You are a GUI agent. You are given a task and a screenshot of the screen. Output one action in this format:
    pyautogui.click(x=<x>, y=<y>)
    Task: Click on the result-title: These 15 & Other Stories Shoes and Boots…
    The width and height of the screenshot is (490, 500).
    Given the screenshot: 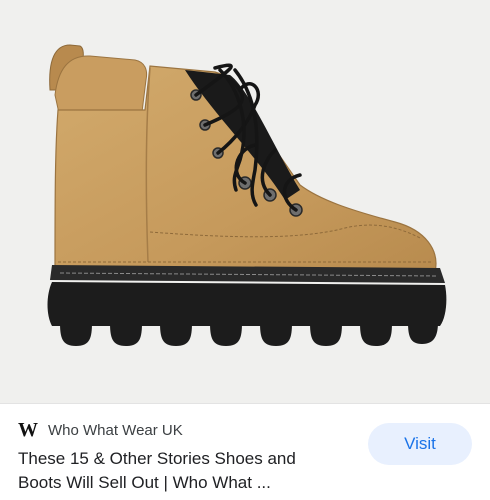 What is the action you would take?
    pyautogui.click(x=183, y=471)
    